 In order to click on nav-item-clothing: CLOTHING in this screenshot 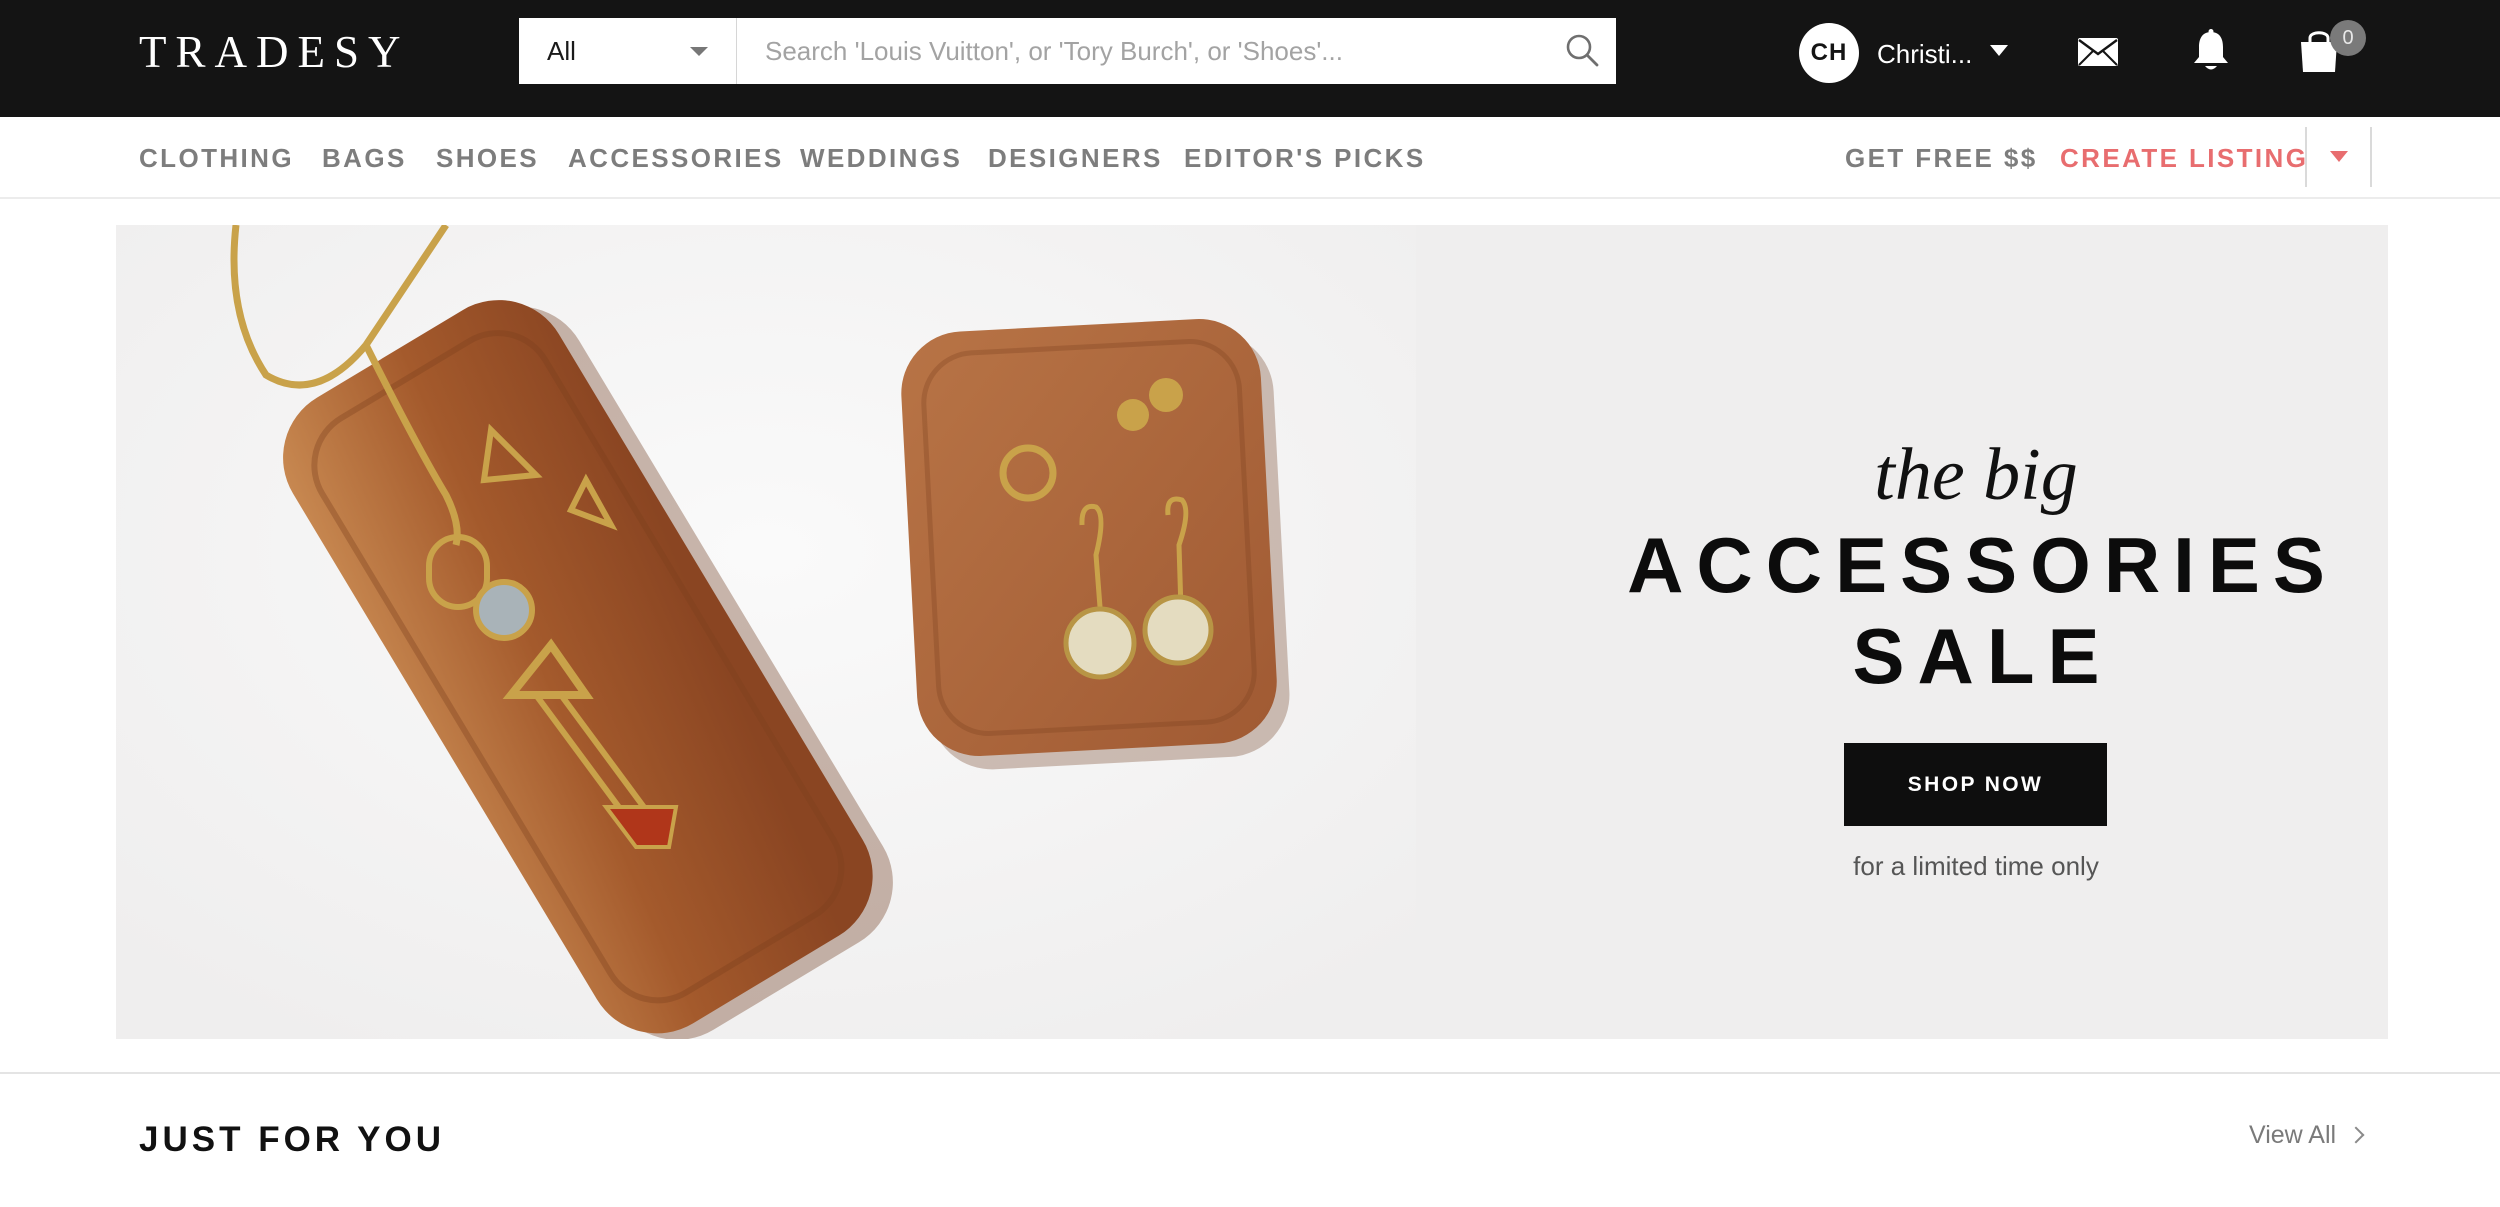, I will do `click(216, 158)`.